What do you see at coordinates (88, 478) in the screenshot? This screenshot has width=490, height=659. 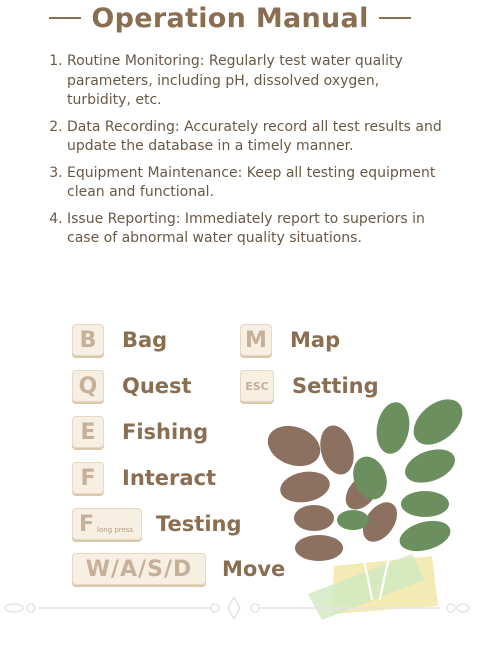 I see `keycap-f: F` at bounding box center [88, 478].